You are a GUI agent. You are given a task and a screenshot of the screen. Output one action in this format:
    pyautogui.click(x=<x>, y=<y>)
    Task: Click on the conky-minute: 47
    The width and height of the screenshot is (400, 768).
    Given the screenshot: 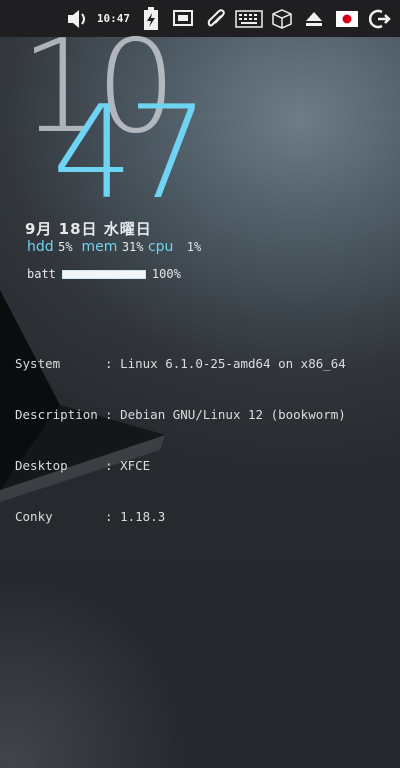 What is the action you would take?
    pyautogui.click(x=130, y=153)
    